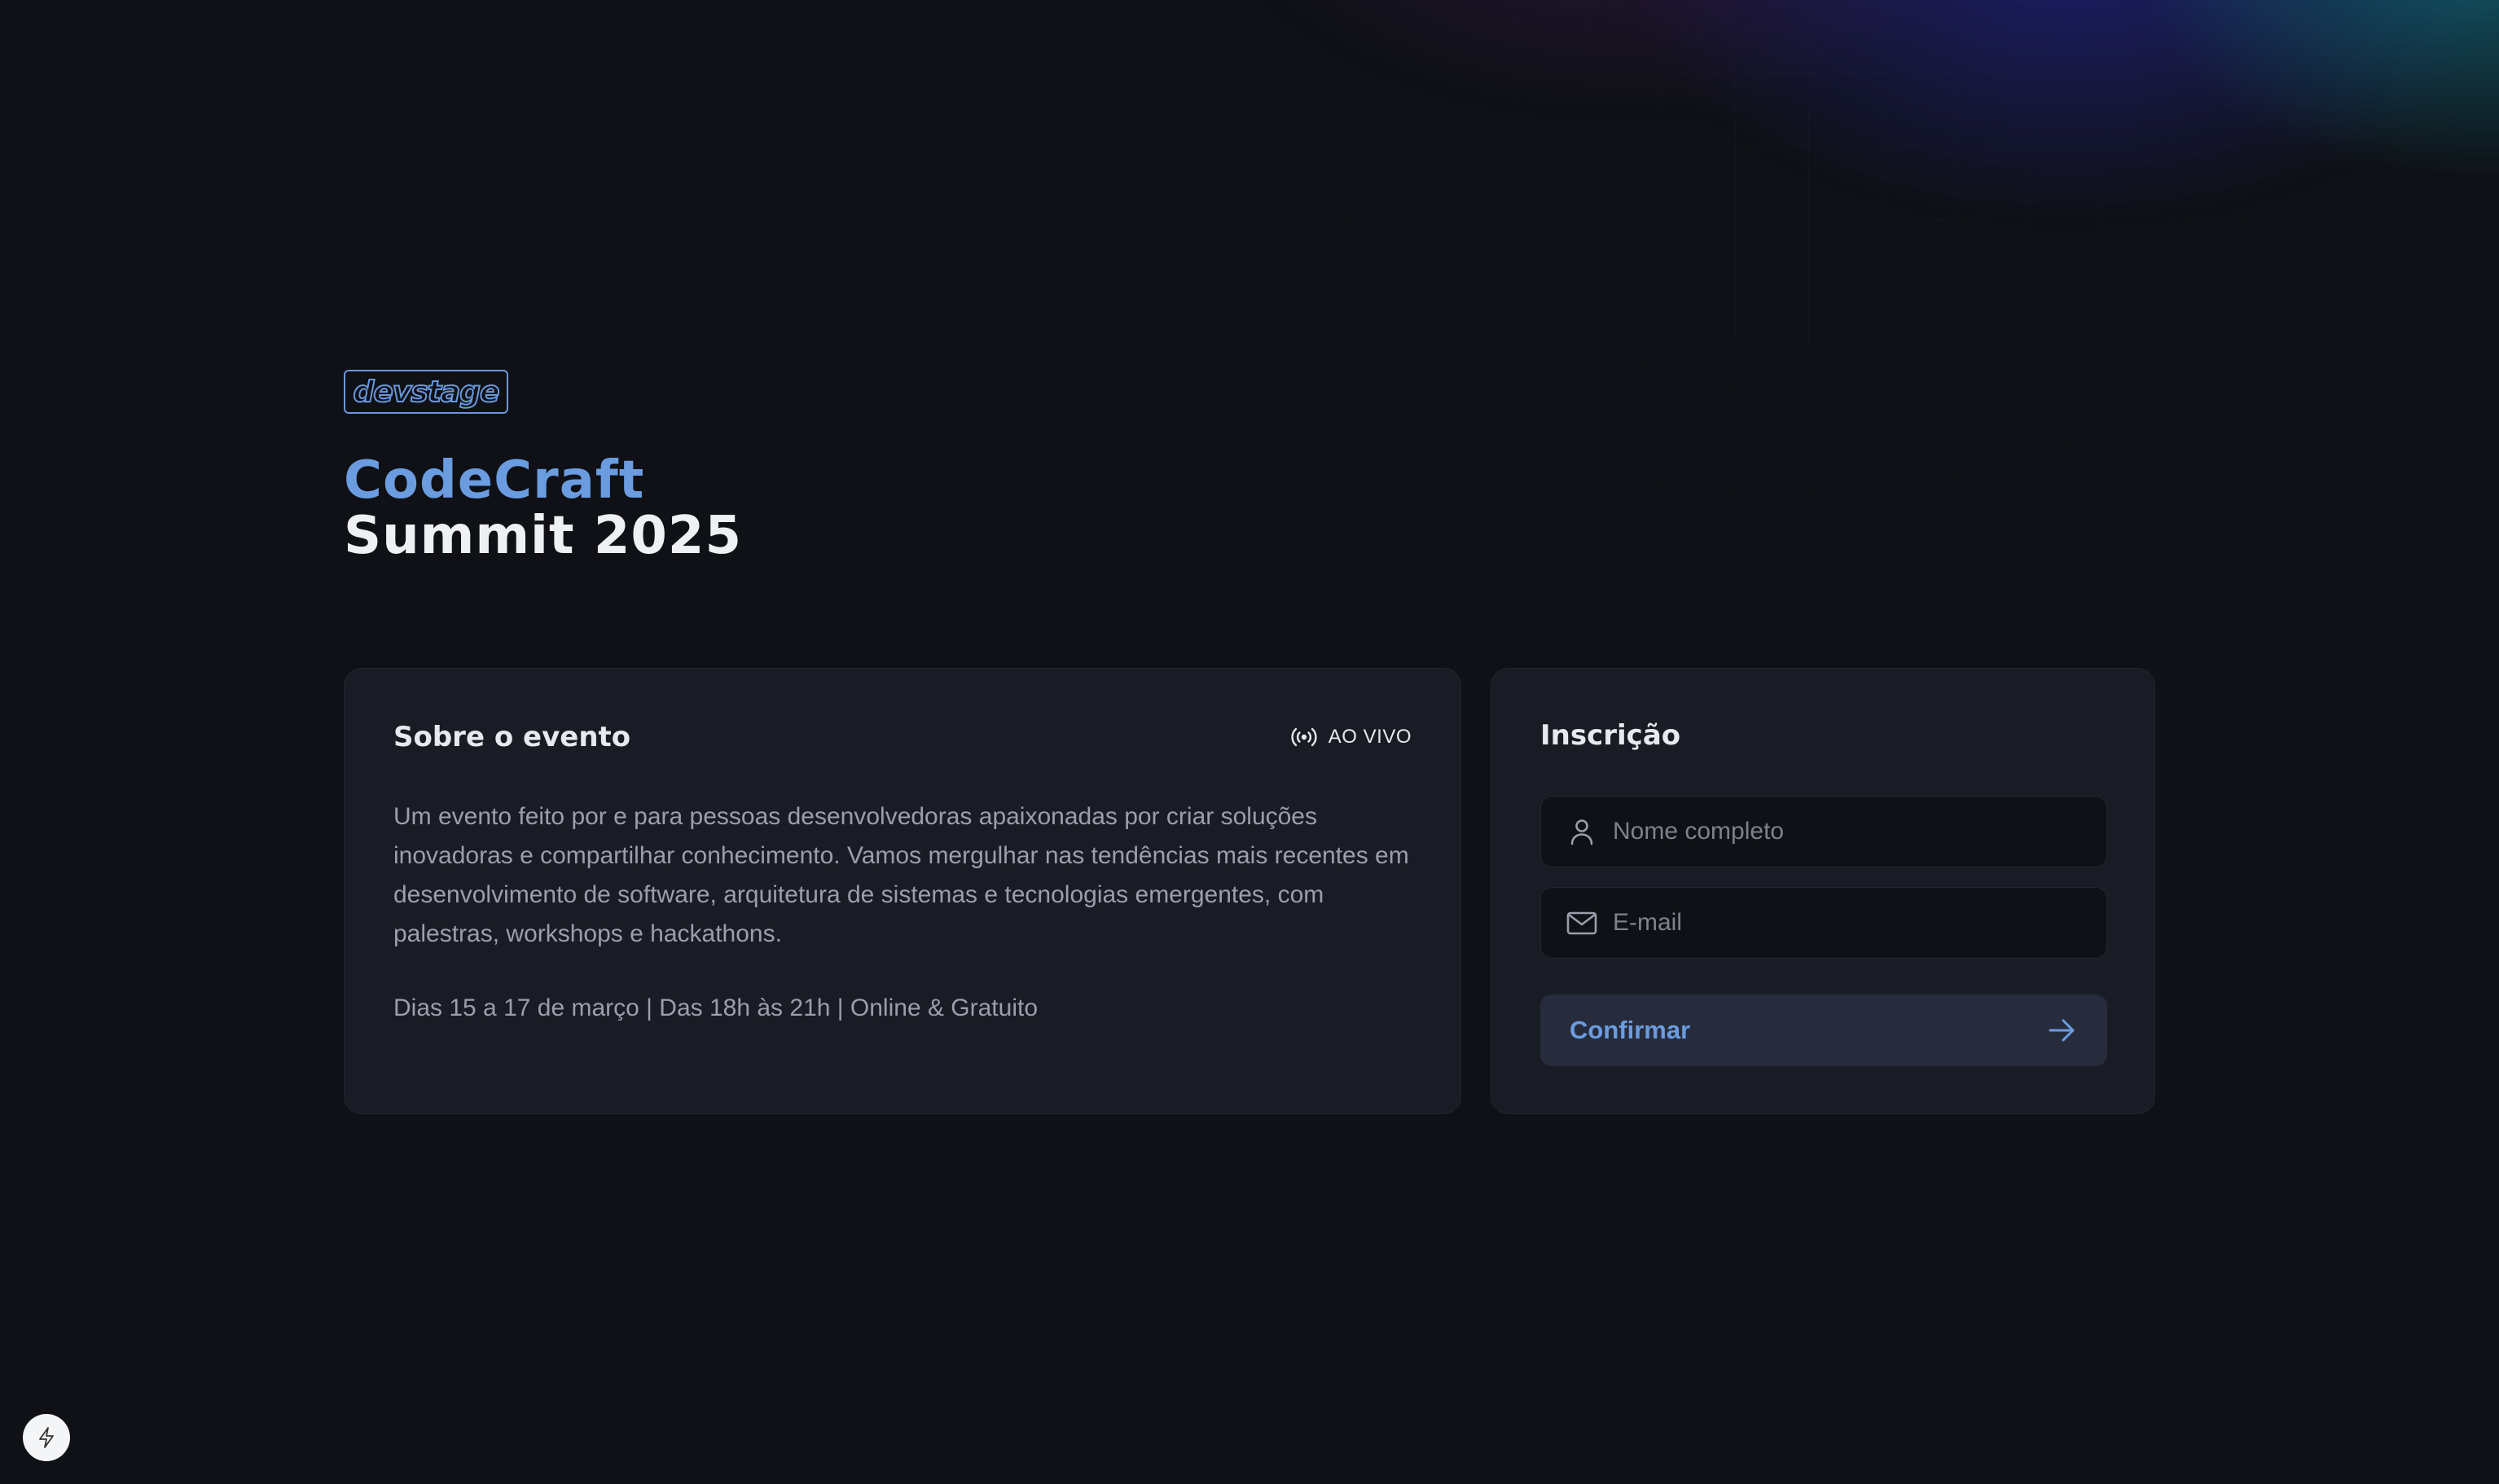 The width and height of the screenshot is (2499, 1484). Describe the element at coordinates (1581, 832) in the screenshot. I see `user-icon` at that location.